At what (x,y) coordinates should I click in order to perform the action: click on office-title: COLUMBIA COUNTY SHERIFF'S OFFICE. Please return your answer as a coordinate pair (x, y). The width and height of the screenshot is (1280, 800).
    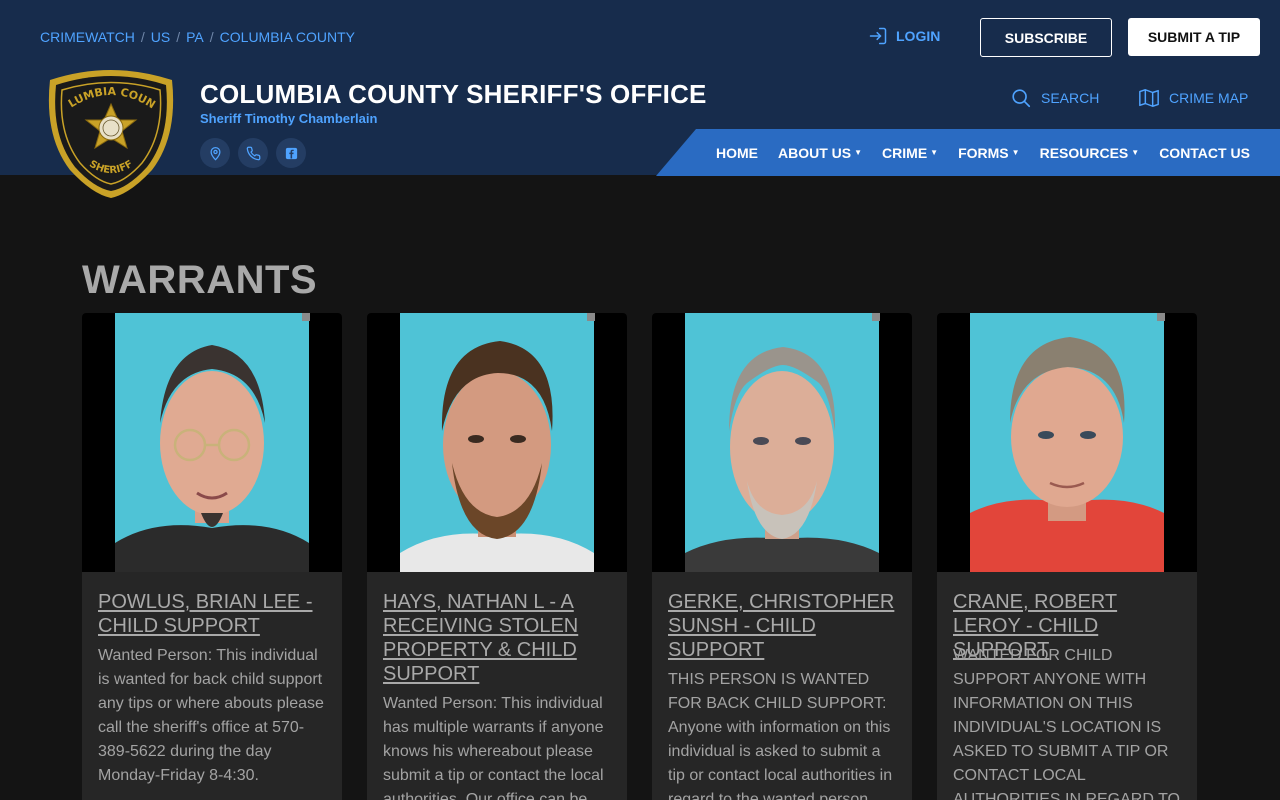
    Looking at the image, I should click on (453, 94).